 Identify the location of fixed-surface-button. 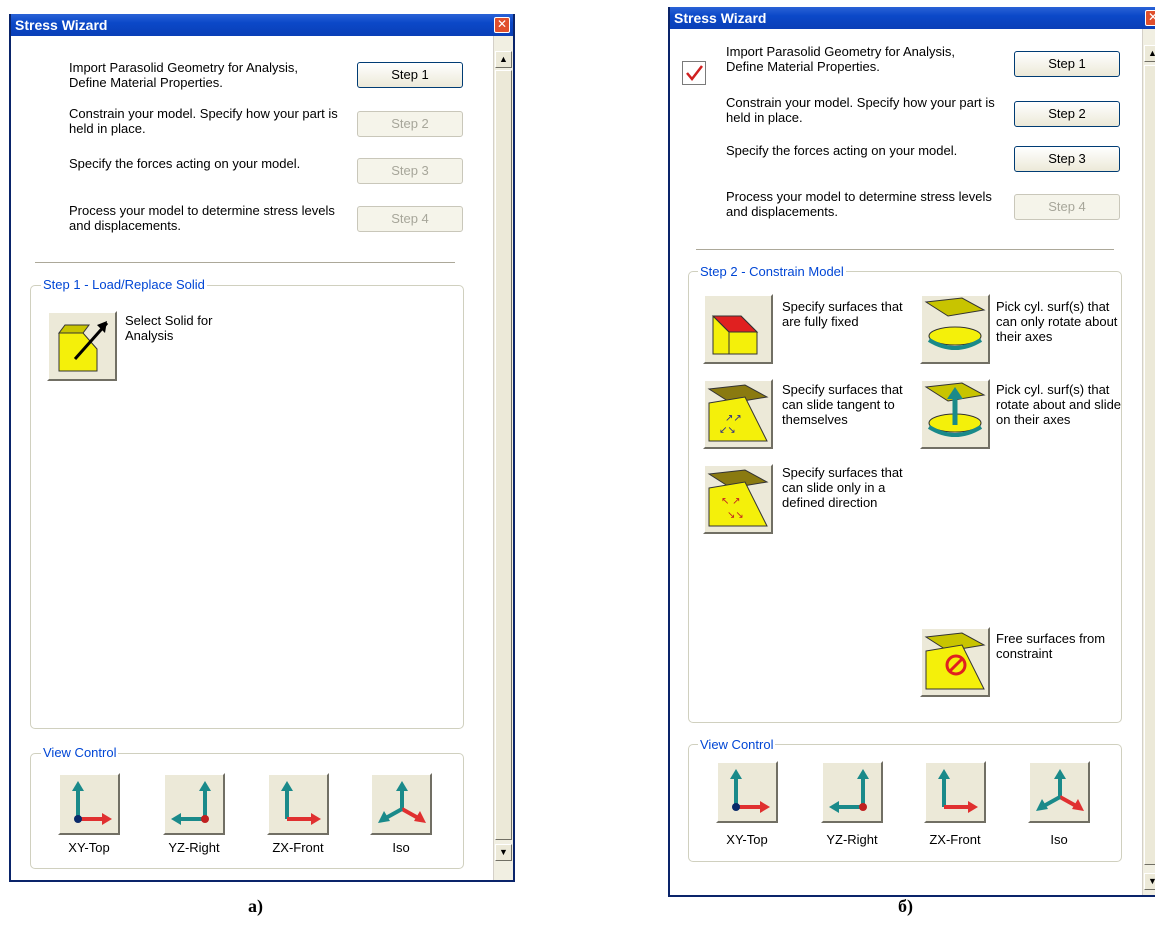
(738, 329).